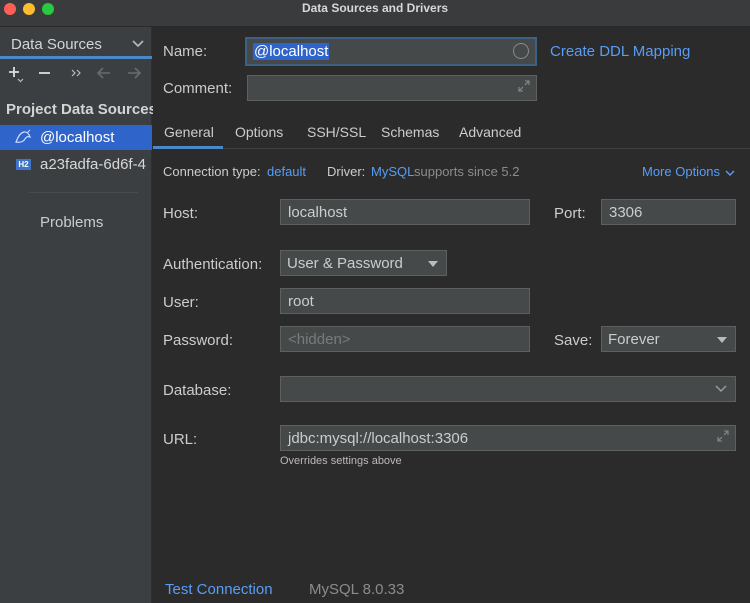  I want to click on url-hint: Overrides settings above, so click(341, 461).